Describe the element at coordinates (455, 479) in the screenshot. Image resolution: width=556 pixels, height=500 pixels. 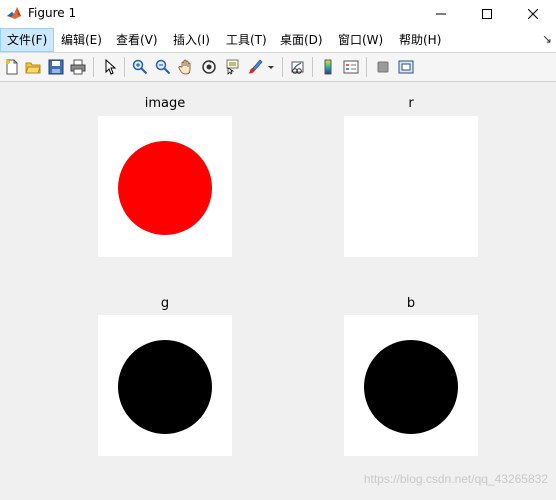
I see `watermark-text: https://blog.csdn.net/qq_43265832` at that location.